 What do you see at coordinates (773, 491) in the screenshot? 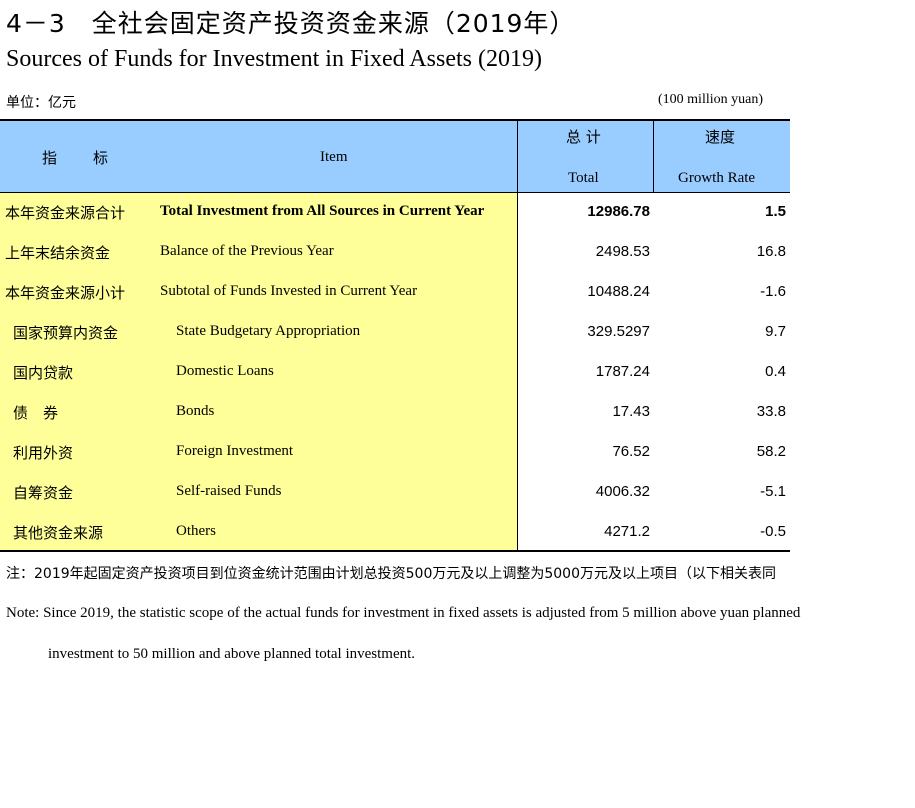
I see `row-growth-value: -5.1` at bounding box center [773, 491].